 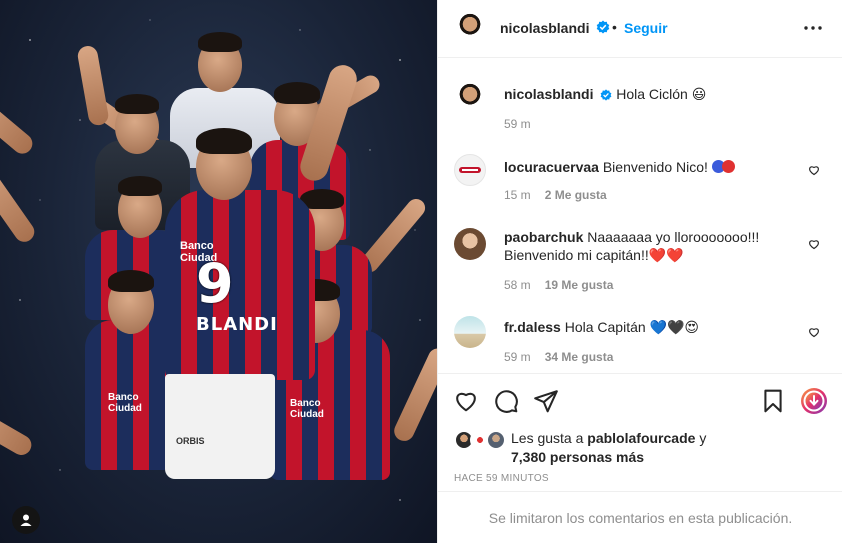 What do you see at coordinates (543, 237) in the screenshot?
I see `comment-username: paobarchuk` at bounding box center [543, 237].